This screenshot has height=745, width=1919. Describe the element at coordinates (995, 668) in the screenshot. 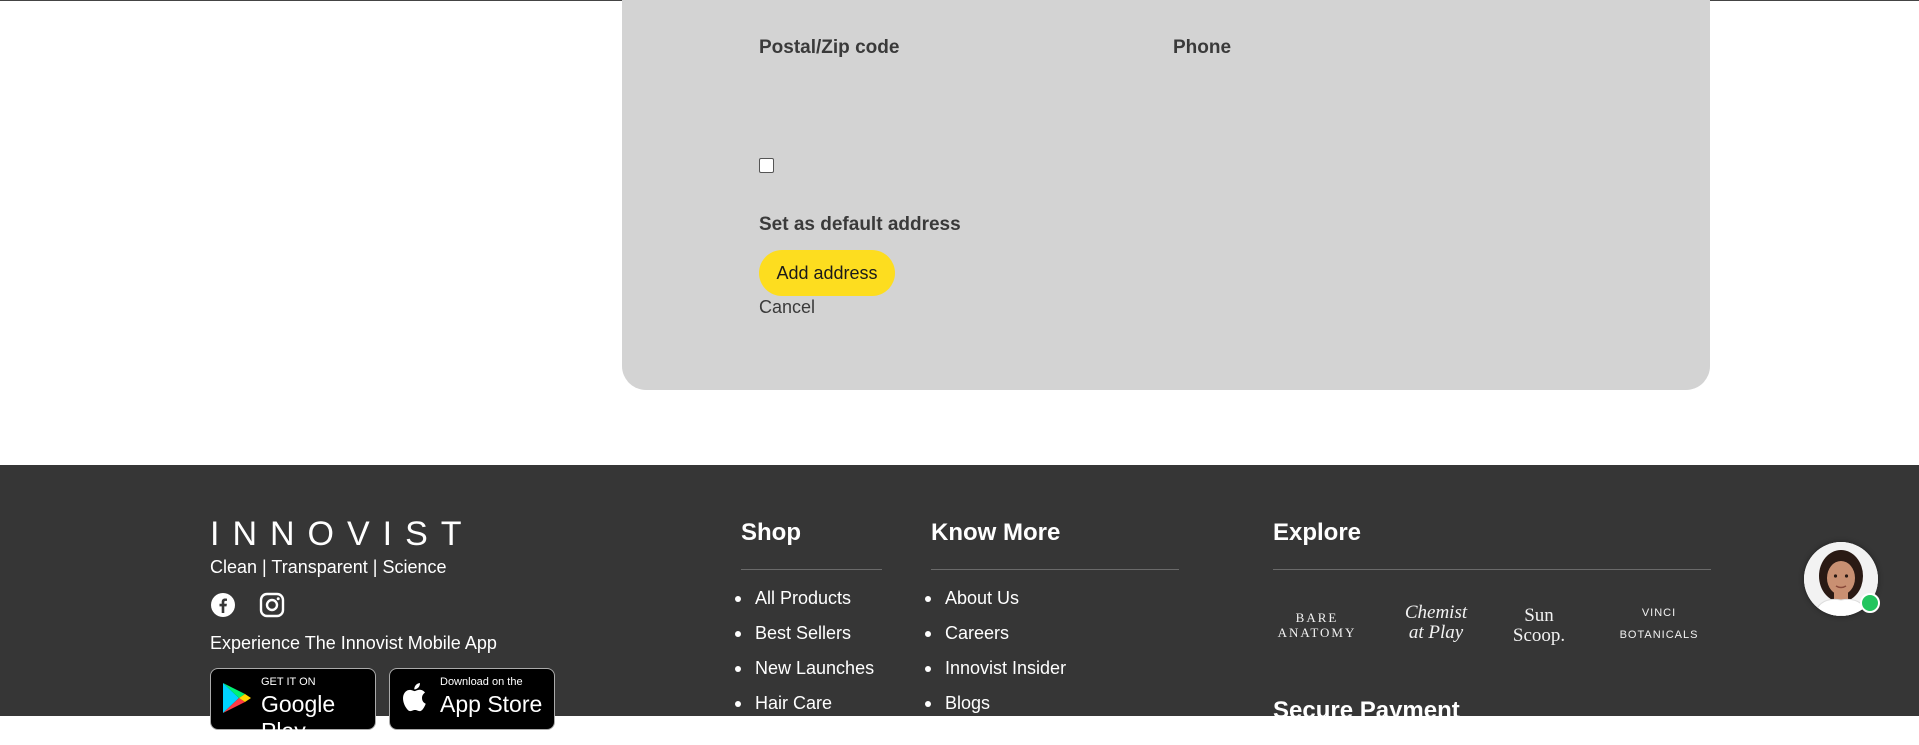

I see `footer-link-innovist-insider: Innovist Insider` at that location.